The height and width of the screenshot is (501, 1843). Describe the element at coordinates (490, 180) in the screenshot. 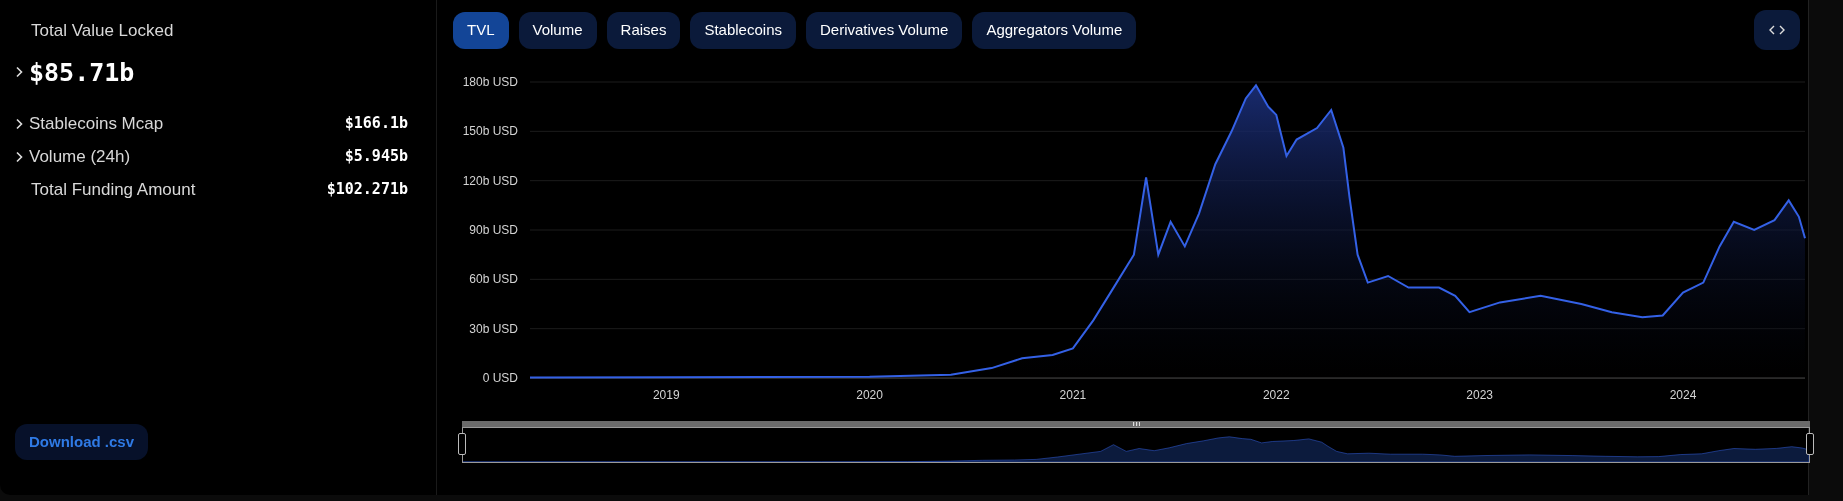

I see `y-axis-label: 120b USD` at that location.